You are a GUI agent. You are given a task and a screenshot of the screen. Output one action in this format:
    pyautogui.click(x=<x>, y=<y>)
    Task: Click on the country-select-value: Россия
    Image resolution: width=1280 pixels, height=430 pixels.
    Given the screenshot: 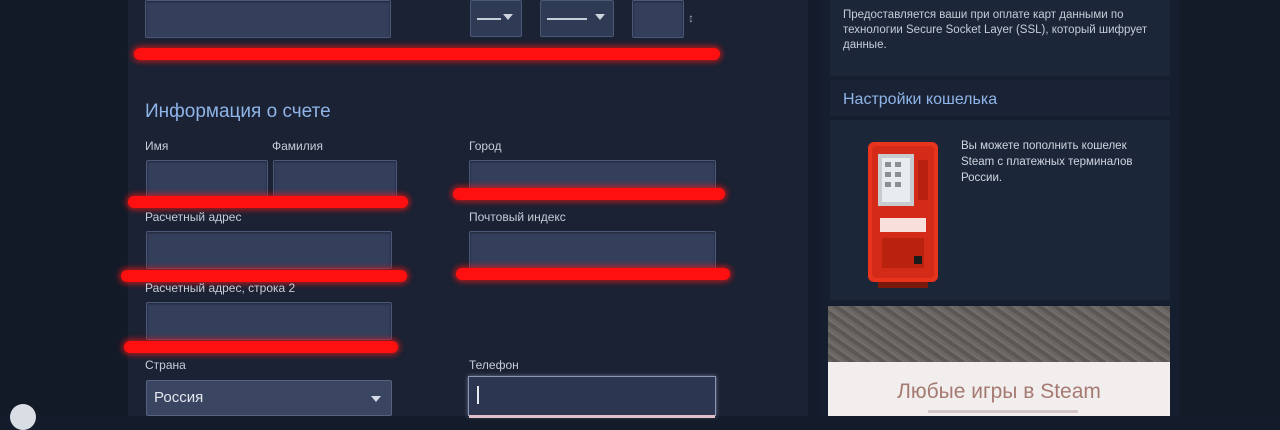 What is the action you would take?
    pyautogui.click(x=179, y=397)
    